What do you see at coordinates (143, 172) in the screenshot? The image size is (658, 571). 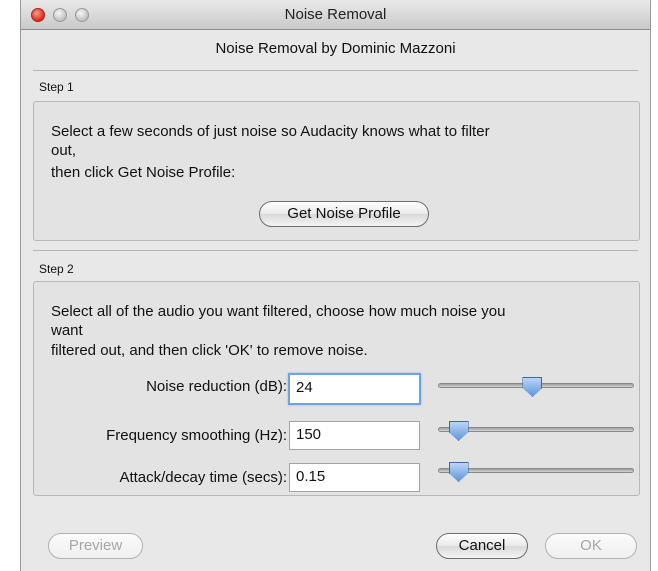 I see `step1-text-line3: then click Get Noise Profile:` at bounding box center [143, 172].